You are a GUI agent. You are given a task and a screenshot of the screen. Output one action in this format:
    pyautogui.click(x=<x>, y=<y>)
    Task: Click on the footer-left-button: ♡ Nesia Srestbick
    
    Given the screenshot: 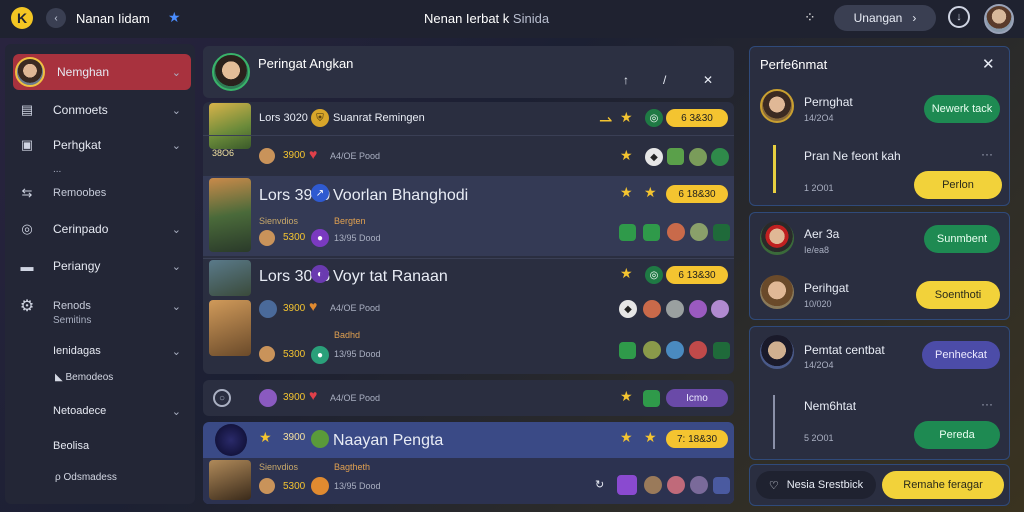 What is the action you would take?
    pyautogui.click(x=816, y=485)
    